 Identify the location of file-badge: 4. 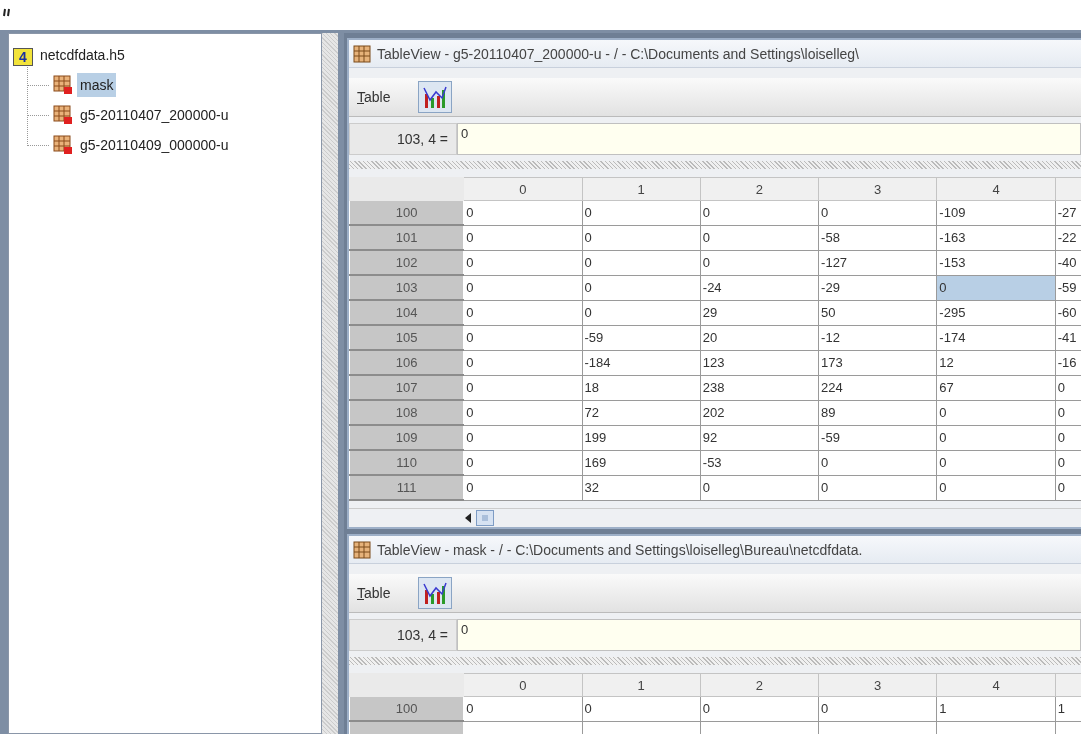
(23, 56).